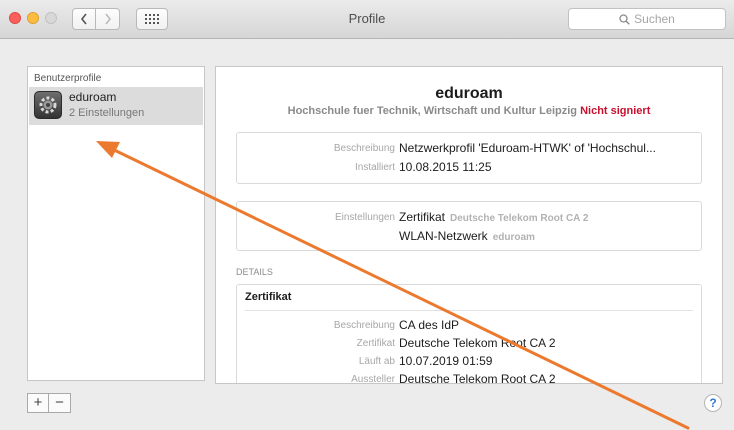 The image size is (734, 430). I want to click on search-icon, so click(624, 19).